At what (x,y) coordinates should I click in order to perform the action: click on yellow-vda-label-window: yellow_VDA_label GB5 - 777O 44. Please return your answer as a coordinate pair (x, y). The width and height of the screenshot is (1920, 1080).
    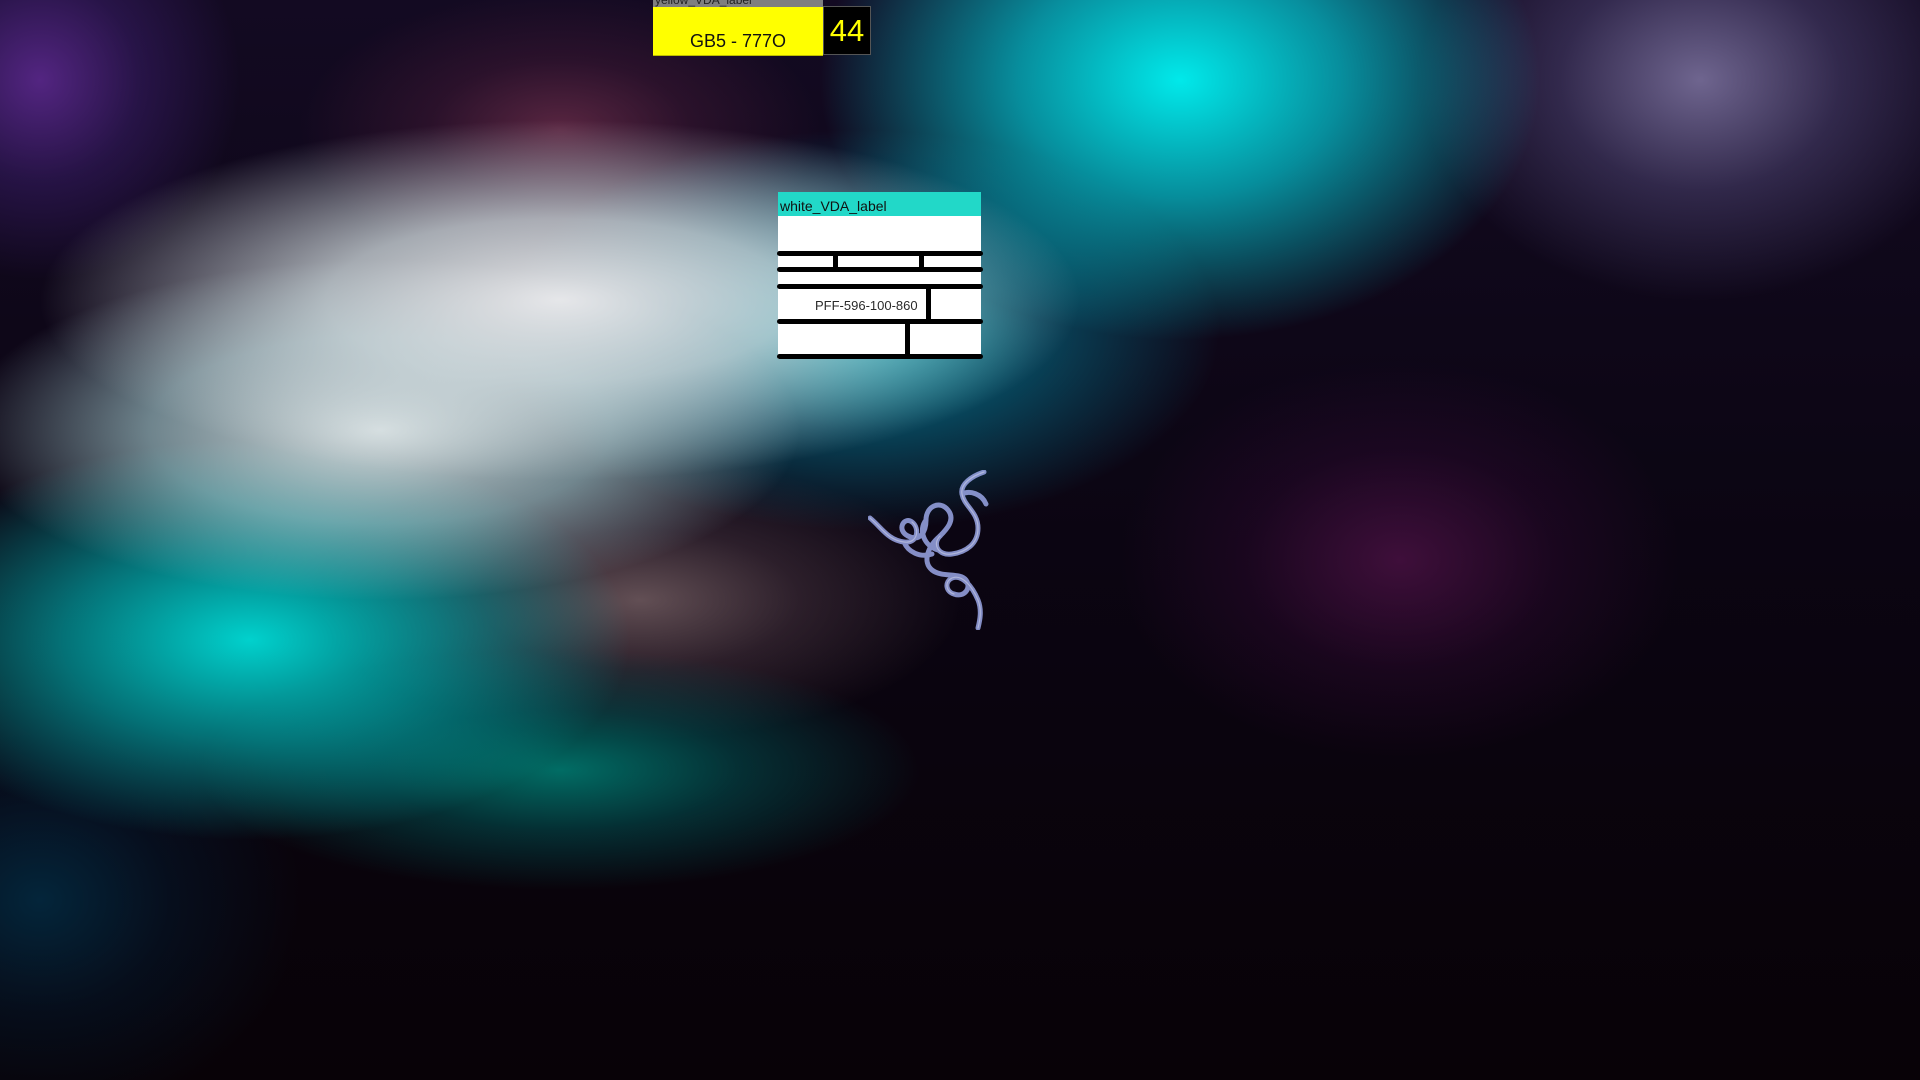
    Looking at the image, I should click on (762, 28).